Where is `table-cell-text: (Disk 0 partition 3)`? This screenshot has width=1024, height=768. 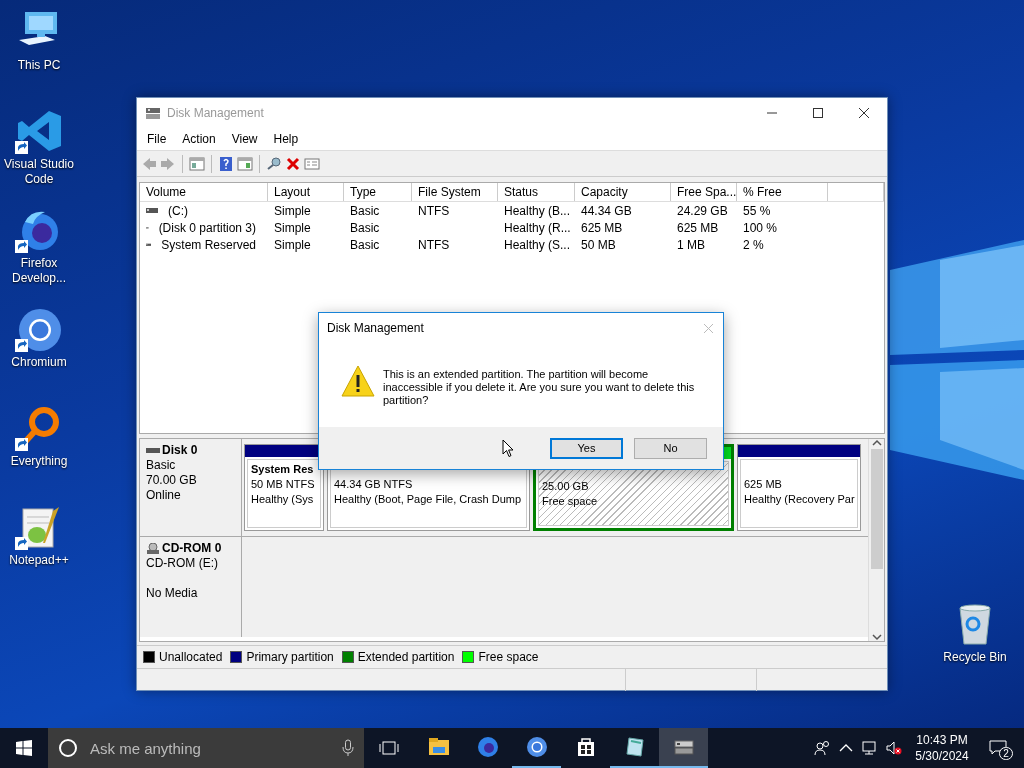
table-cell-text: (Disk 0 partition 3) is located at coordinates (207, 228).